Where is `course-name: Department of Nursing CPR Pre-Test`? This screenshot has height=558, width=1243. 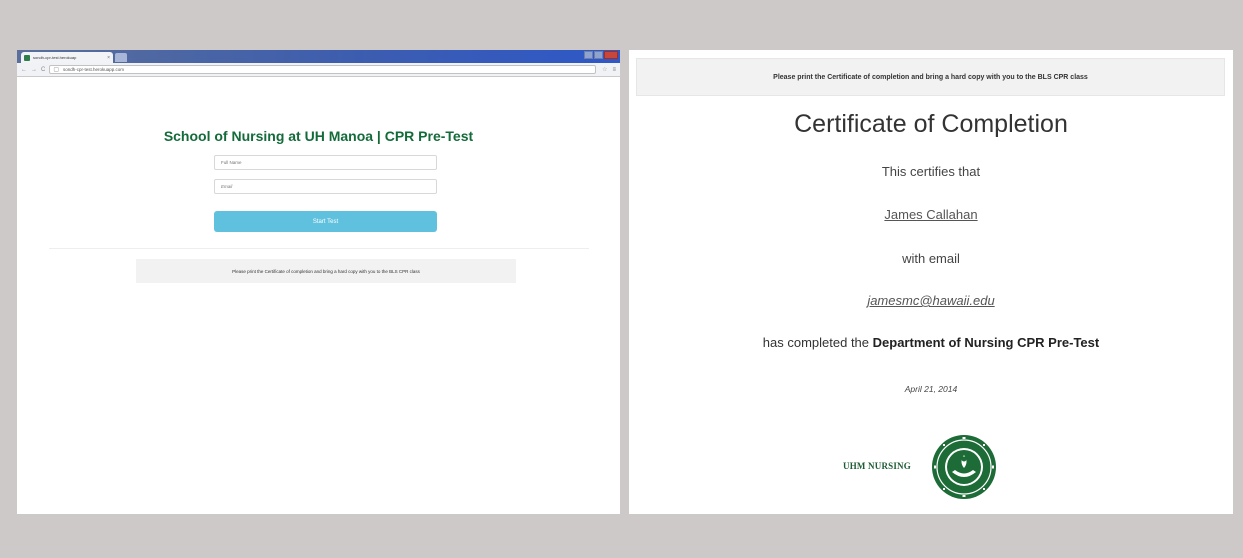 course-name: Department of Nursing CPR Pre-Test is located at coordinates (986, 342).